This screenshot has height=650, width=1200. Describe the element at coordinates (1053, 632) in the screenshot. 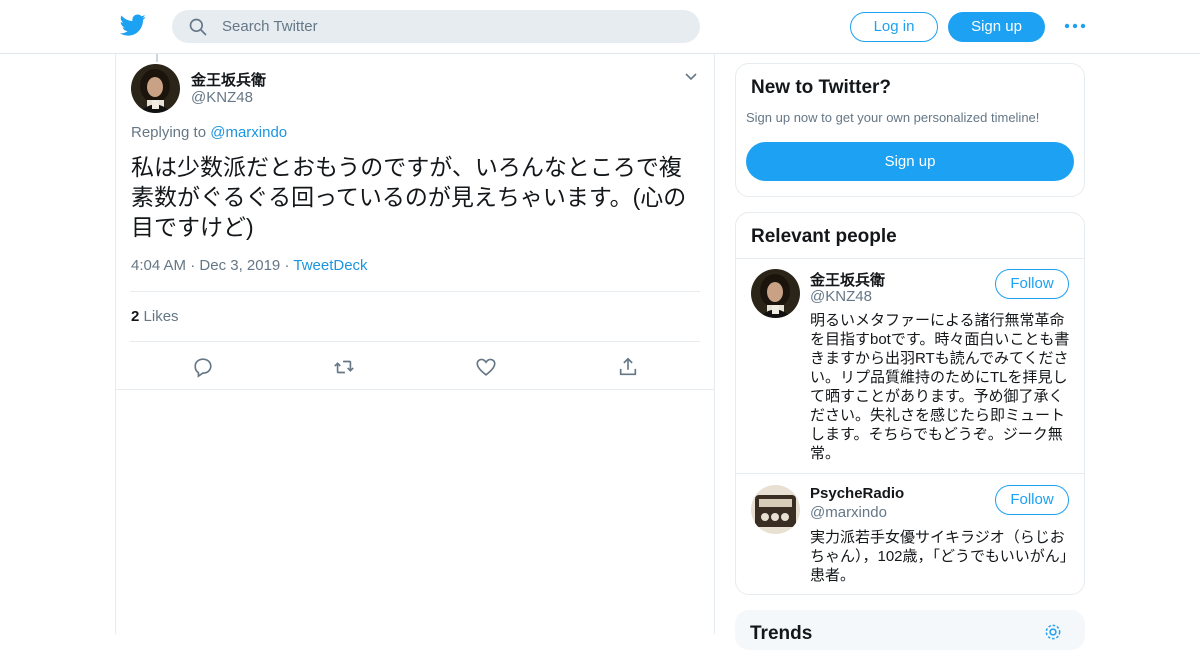

I see `gear-icon` at that location.